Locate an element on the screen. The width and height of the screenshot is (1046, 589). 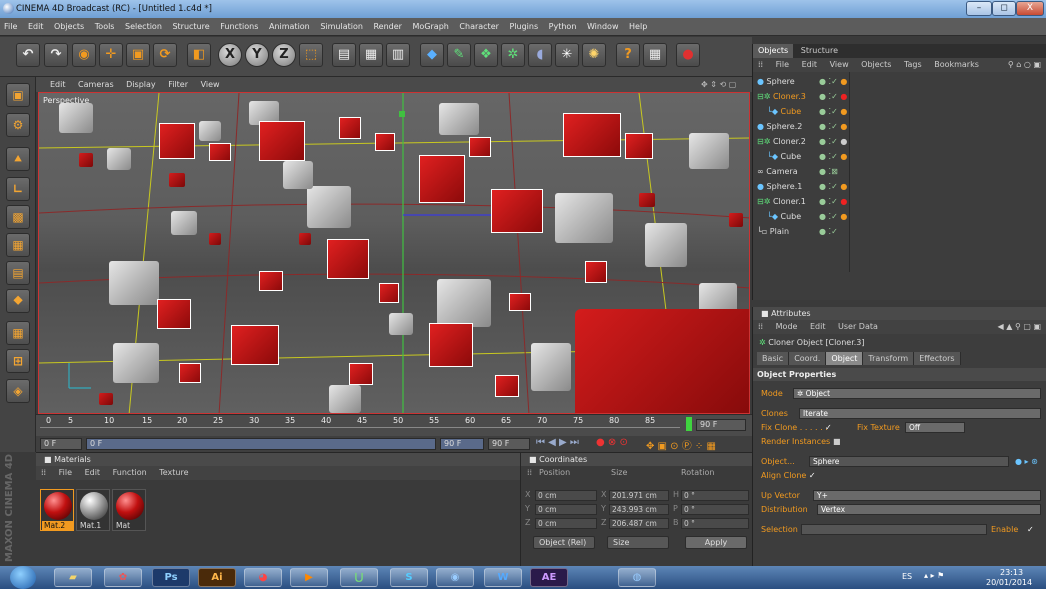
taskbar-app: ✿ is located at coordinates (123, 577).